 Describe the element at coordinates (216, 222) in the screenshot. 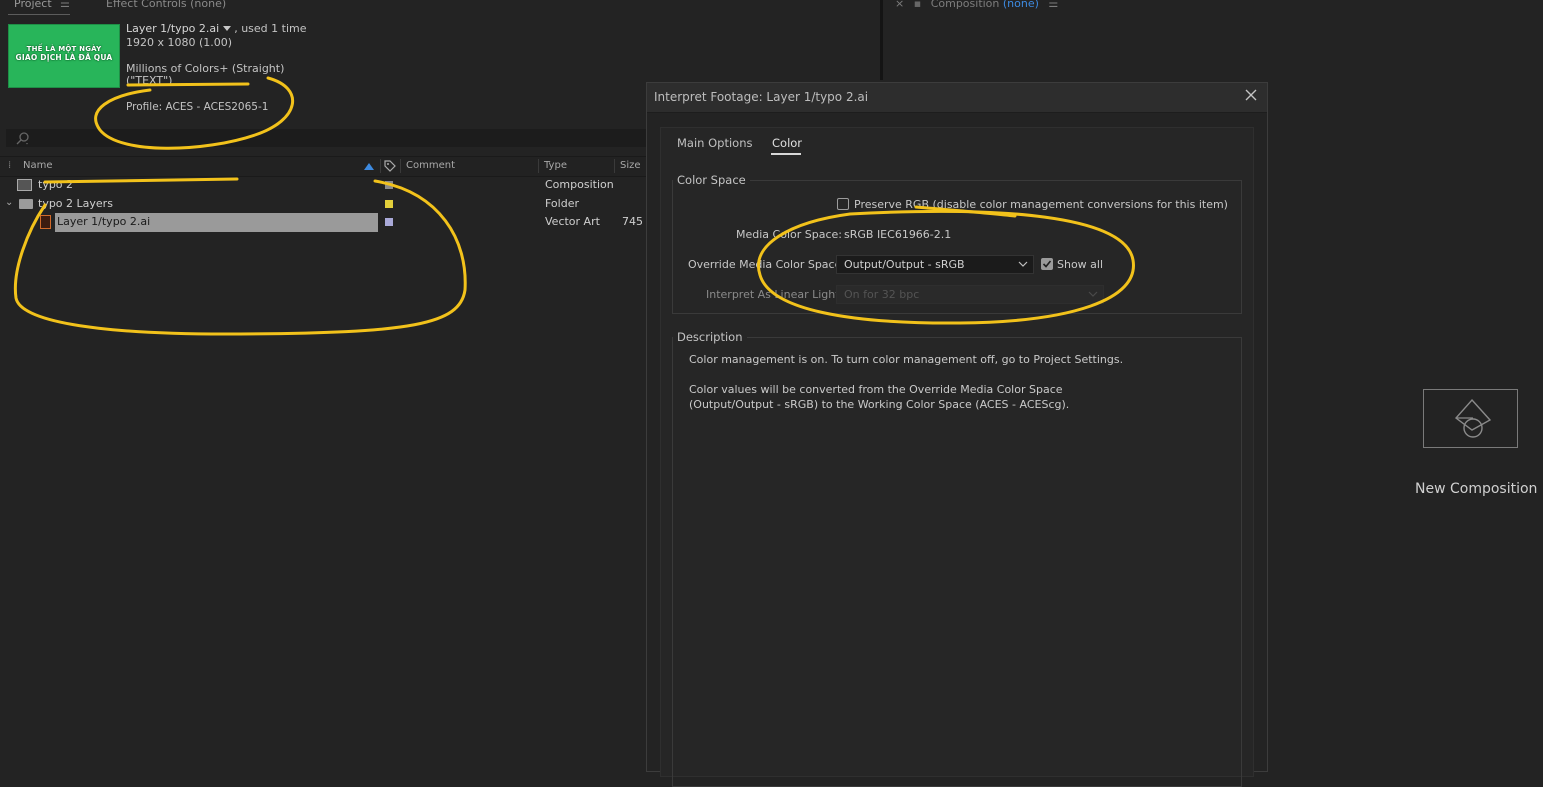

I see `row-name-cell: Layer 1/typo 2.ai` at that location.